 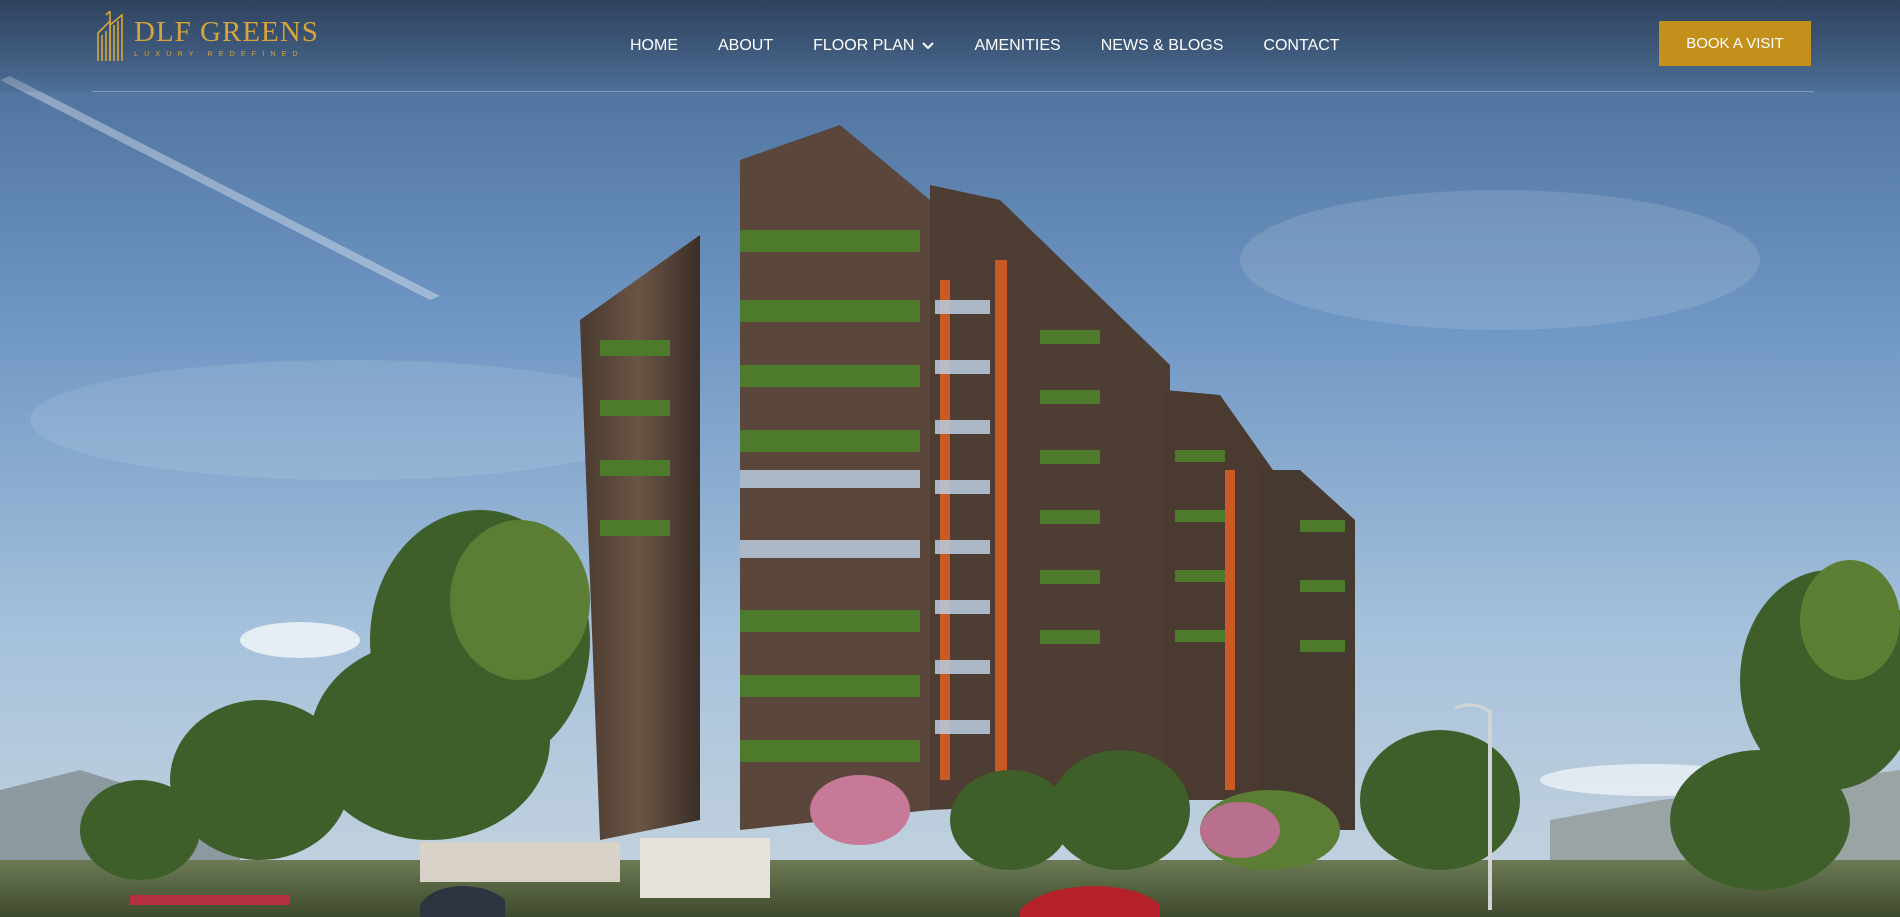 What do you see at coordinates (953, 91) in the screenshot?
I see `header-divider` at bounding box center [953, 91].